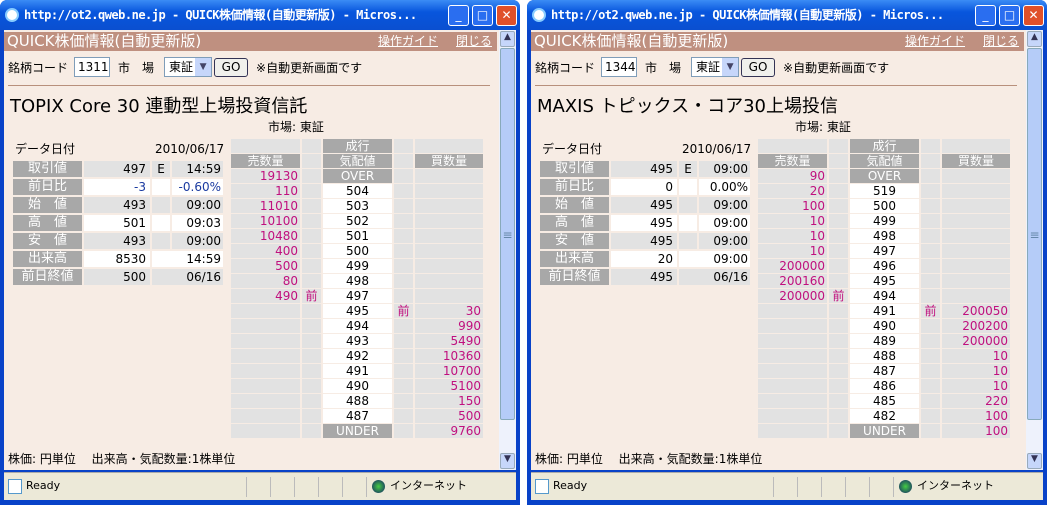 This screenshot has height=505, width=1047. I want to click on quote-label: 高 値, so click(47, 223).